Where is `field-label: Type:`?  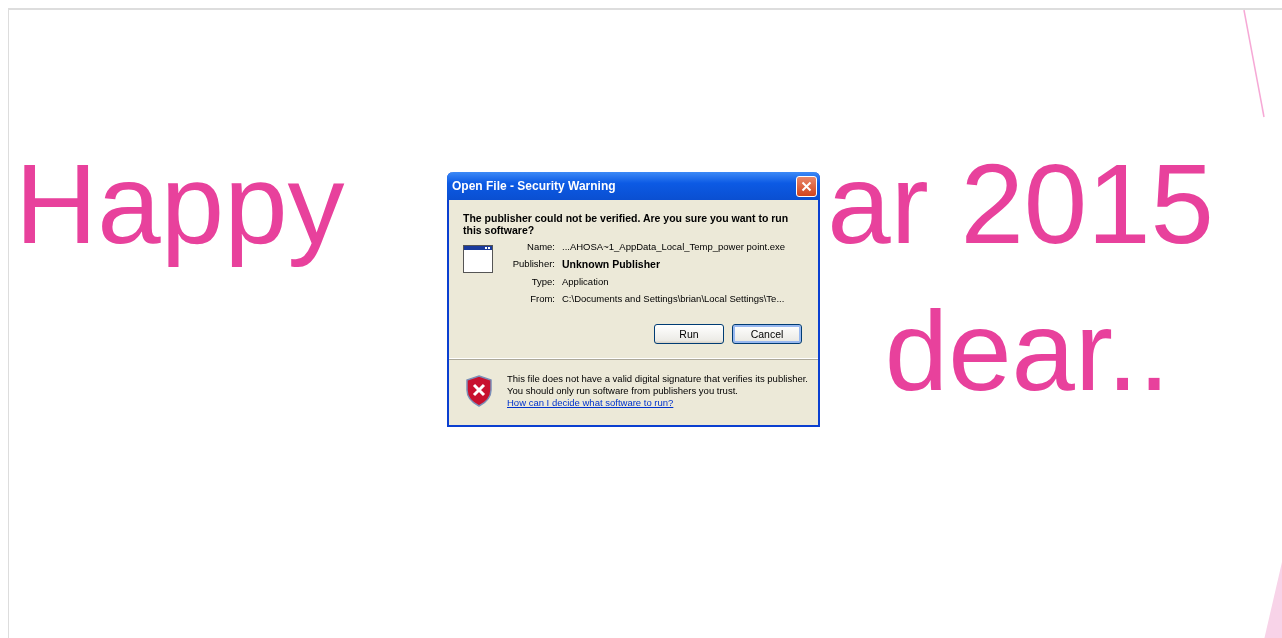 field-label: Type: is located at coordinates (542, 281).